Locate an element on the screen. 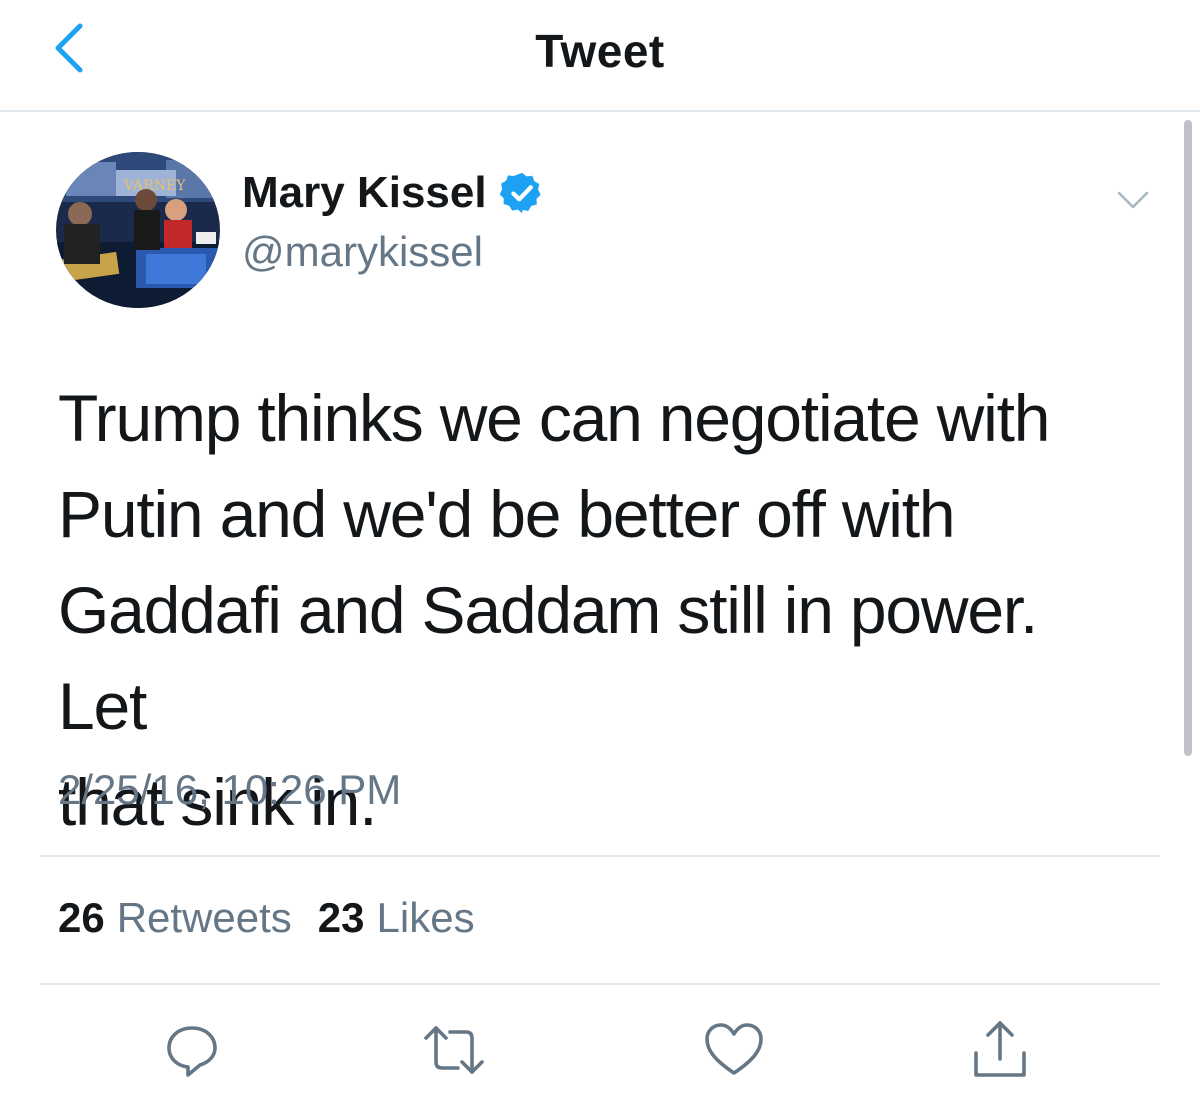 The height and width of the screenshot is (1108, 1200). avatar-image: VARNEY is located at coordinates (138, 230).